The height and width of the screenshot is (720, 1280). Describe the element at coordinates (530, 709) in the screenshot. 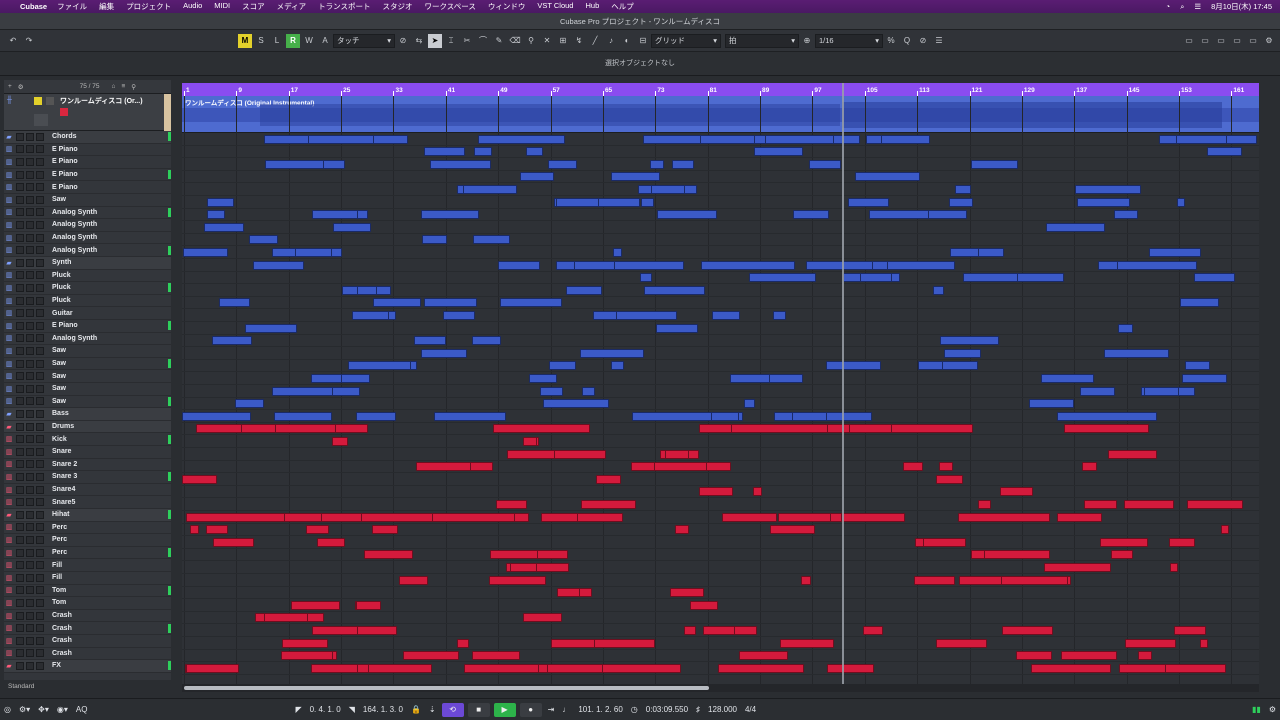

I see `record-button: ●` at that location.